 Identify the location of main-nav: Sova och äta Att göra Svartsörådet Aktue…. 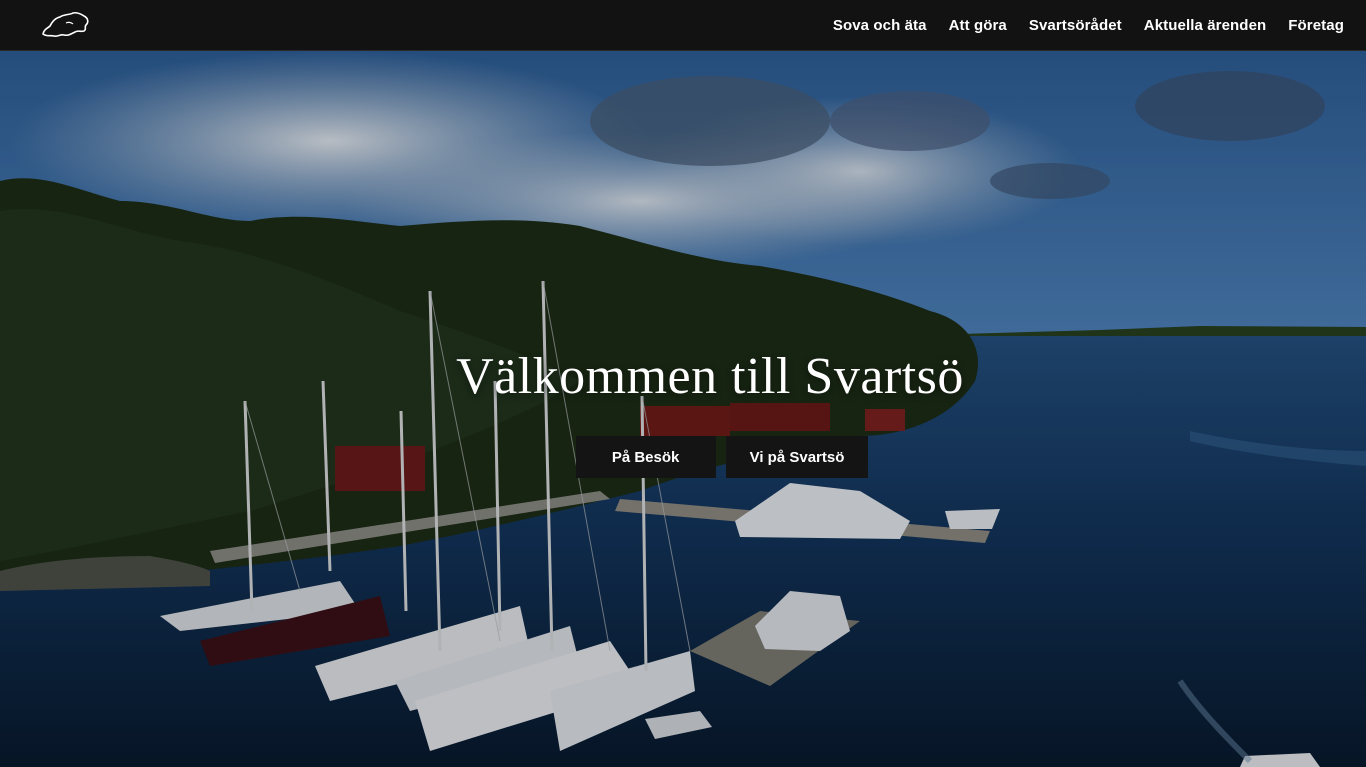
(1088, 25).